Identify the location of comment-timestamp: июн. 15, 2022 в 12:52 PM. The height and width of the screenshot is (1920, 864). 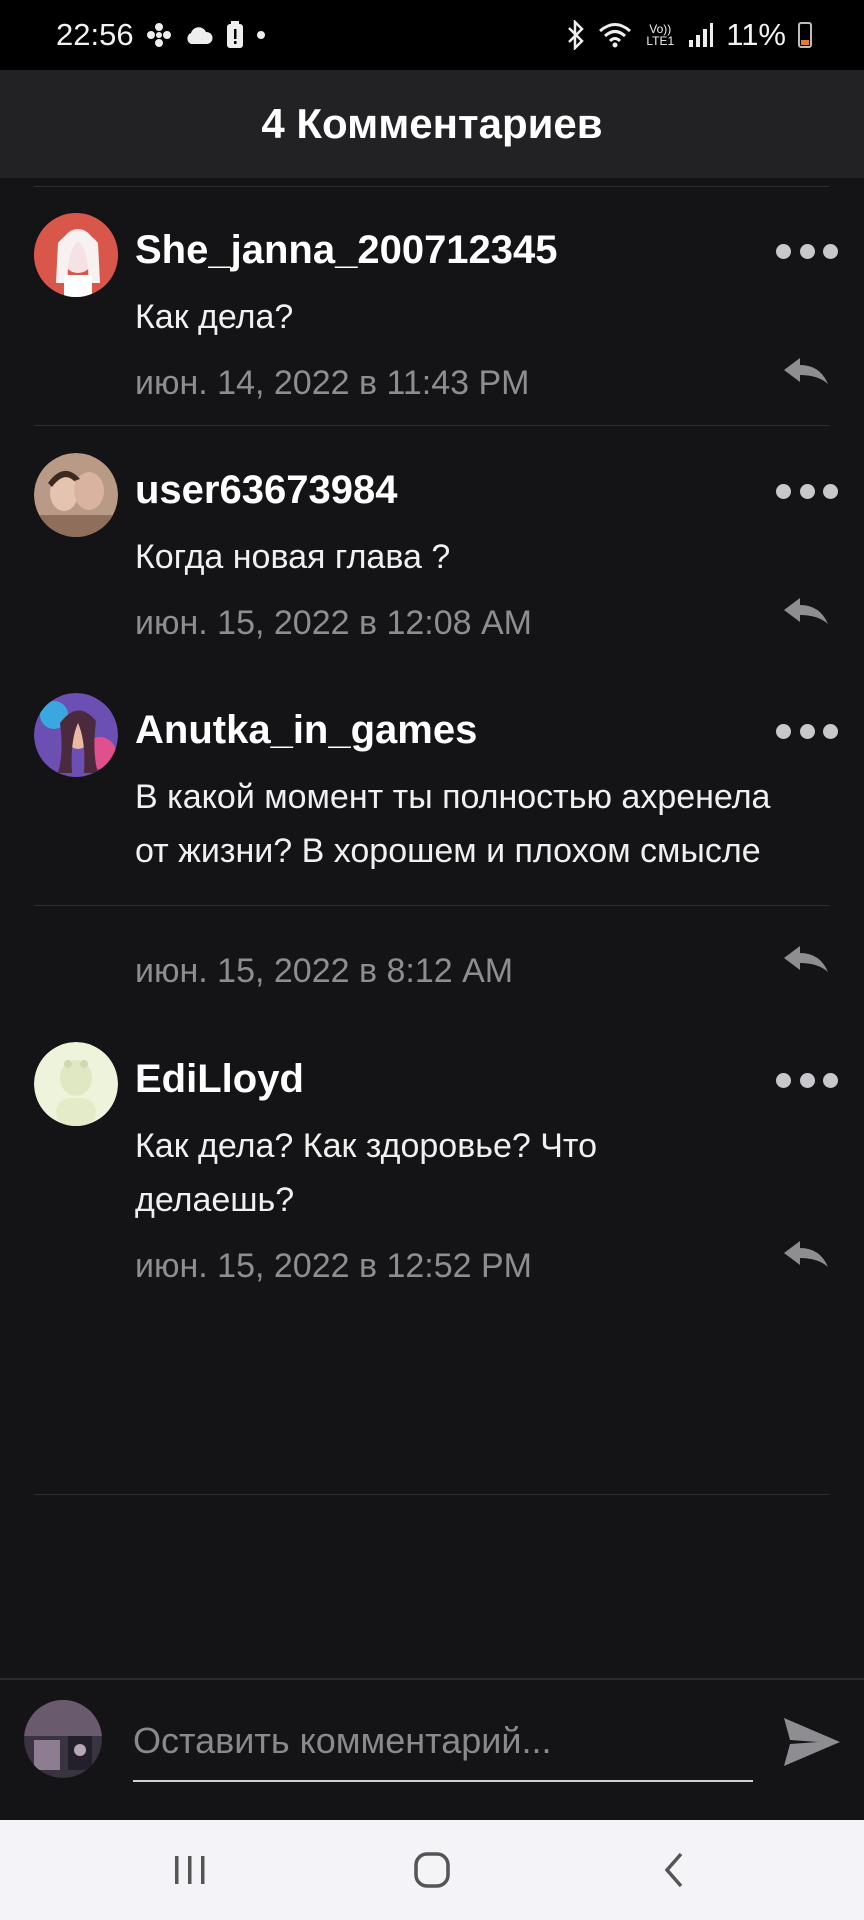
(333, 1266).